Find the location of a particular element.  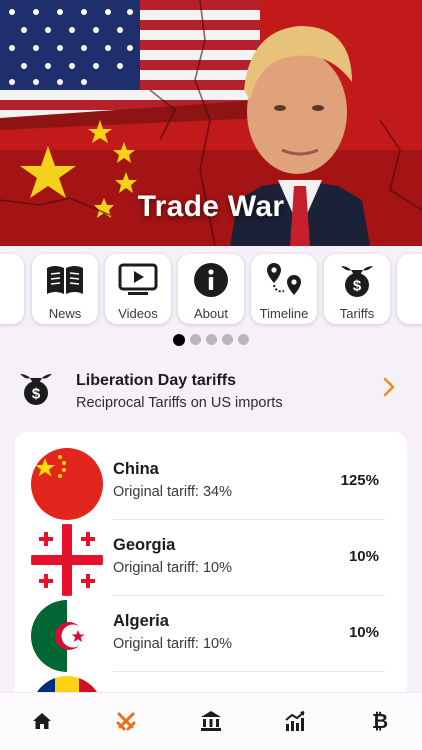

video-icon is located at coordinates (138, 280).